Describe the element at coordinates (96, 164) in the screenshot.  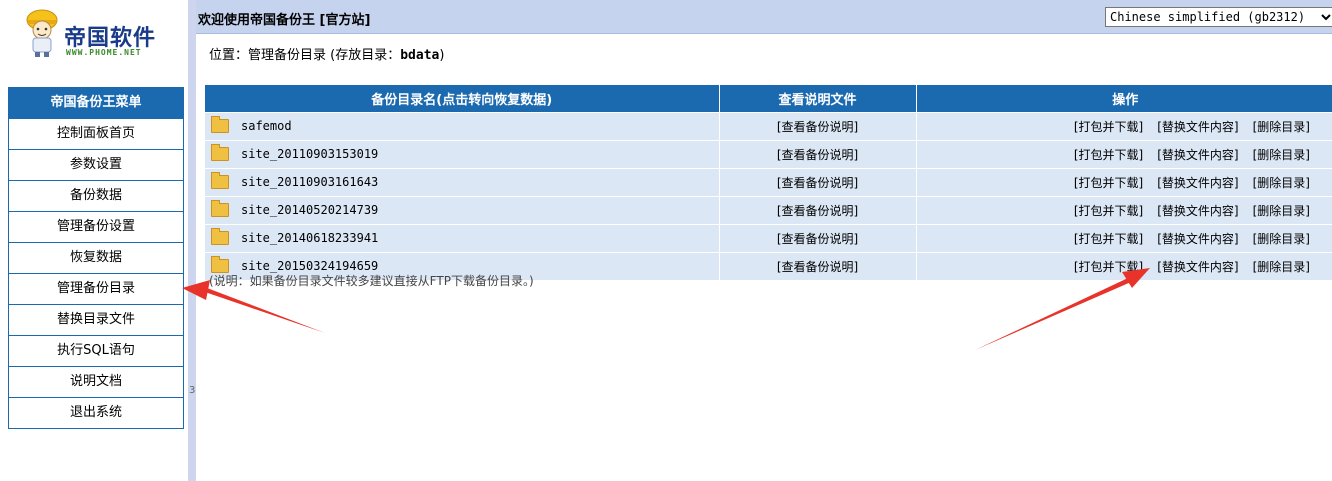
I see `menu-item-settings: 参数设置` at that location.